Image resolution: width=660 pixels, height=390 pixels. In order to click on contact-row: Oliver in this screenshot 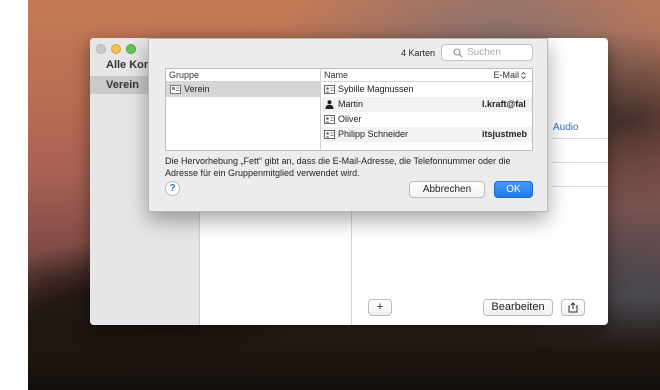, I will do `click(427, 119)`.